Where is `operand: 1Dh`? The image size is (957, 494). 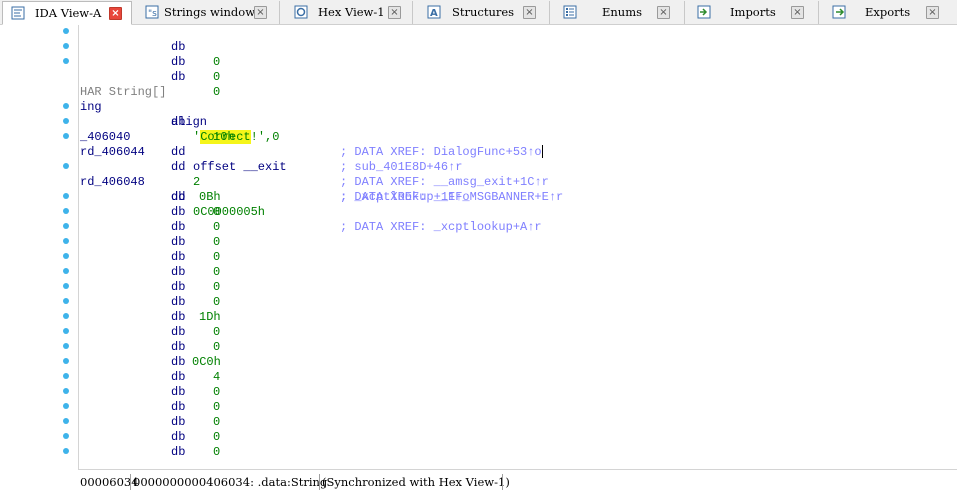
operand: 1Dh is located at coordinates (210, 317).